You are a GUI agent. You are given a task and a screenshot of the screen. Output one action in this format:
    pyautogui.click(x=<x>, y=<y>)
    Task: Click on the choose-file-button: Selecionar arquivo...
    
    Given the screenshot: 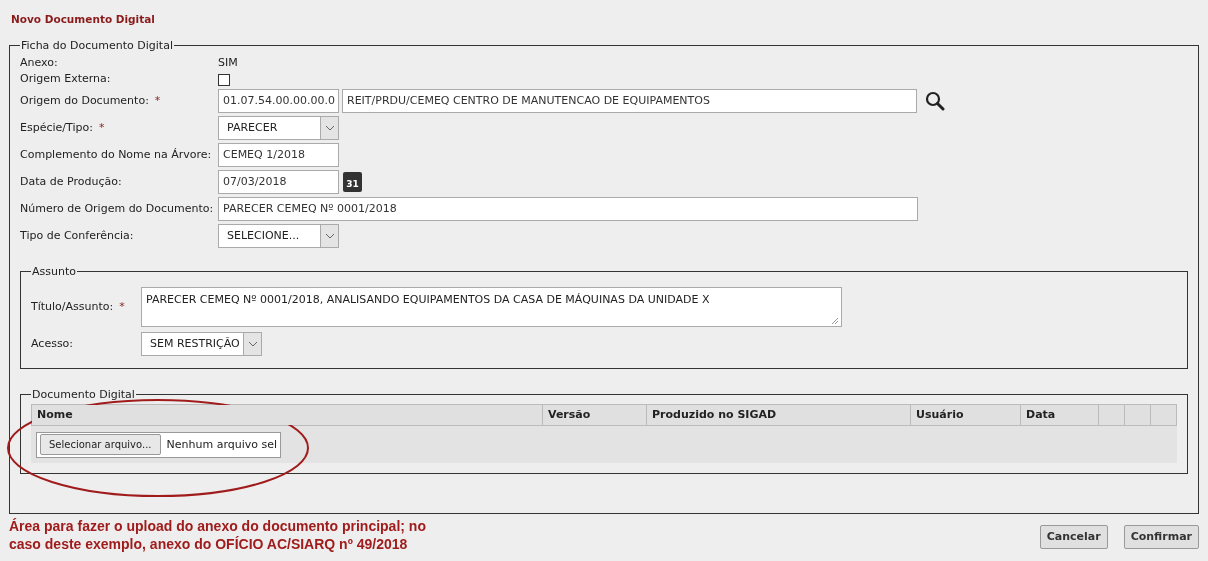 What is the action you would take?
    pyautogui.click(x=100, y=445)
    